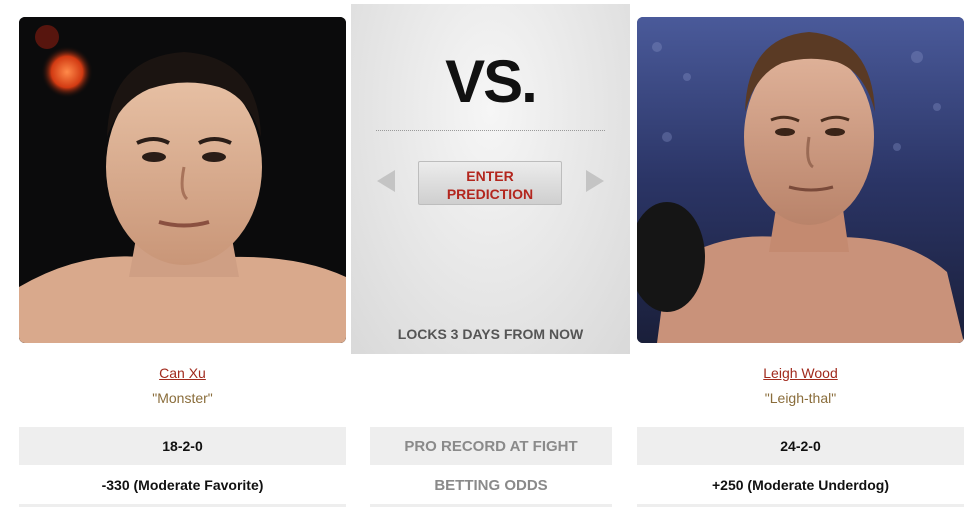 This screenshot has height=508, width=980. I want to click on vs-text: VS., so click(491, 81).